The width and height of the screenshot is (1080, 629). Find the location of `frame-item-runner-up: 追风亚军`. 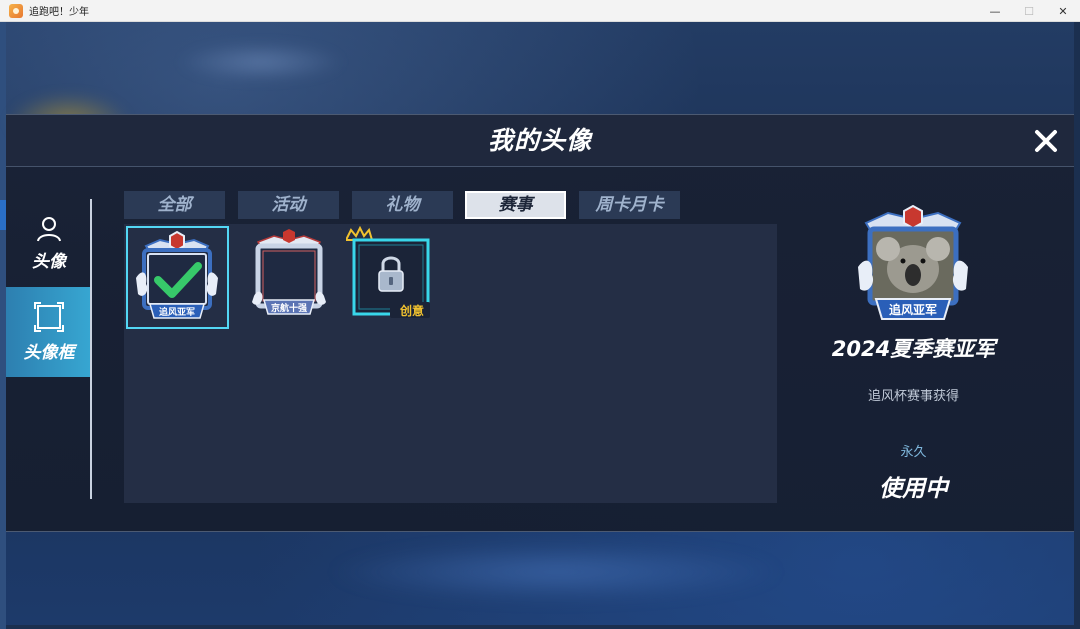

frame-item-runner-up: 追风亚军 is located at coordinates (177, 277).